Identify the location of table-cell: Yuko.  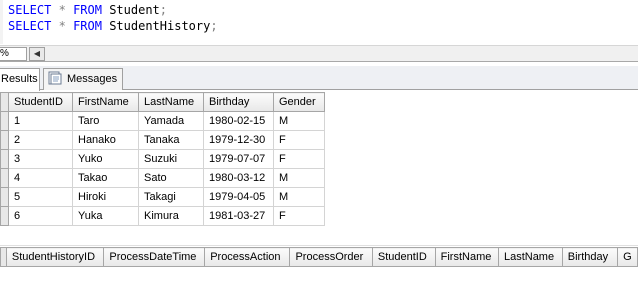
(105, 159).